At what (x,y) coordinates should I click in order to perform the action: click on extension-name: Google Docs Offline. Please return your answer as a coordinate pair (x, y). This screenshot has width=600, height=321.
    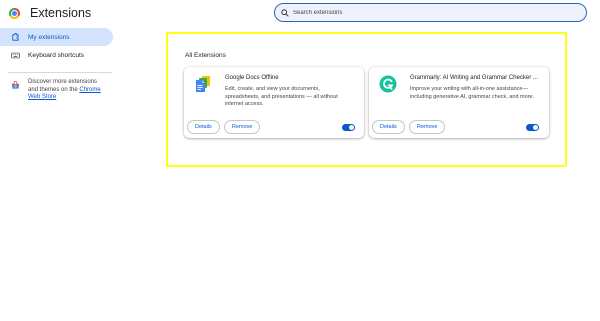
    Looking at the image, I should click on (252, 78).